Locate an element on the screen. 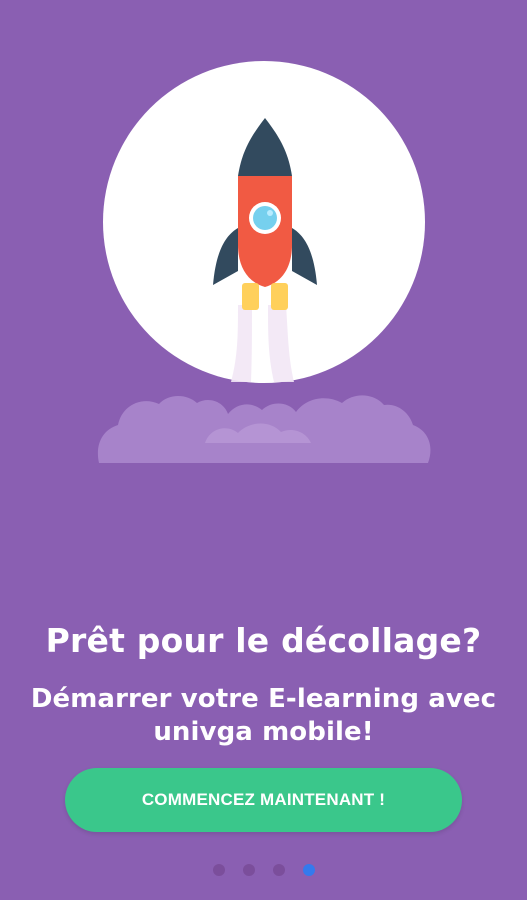 This screenshot has height=900, width=527. cloud-group is located at coordinates (264, 429).